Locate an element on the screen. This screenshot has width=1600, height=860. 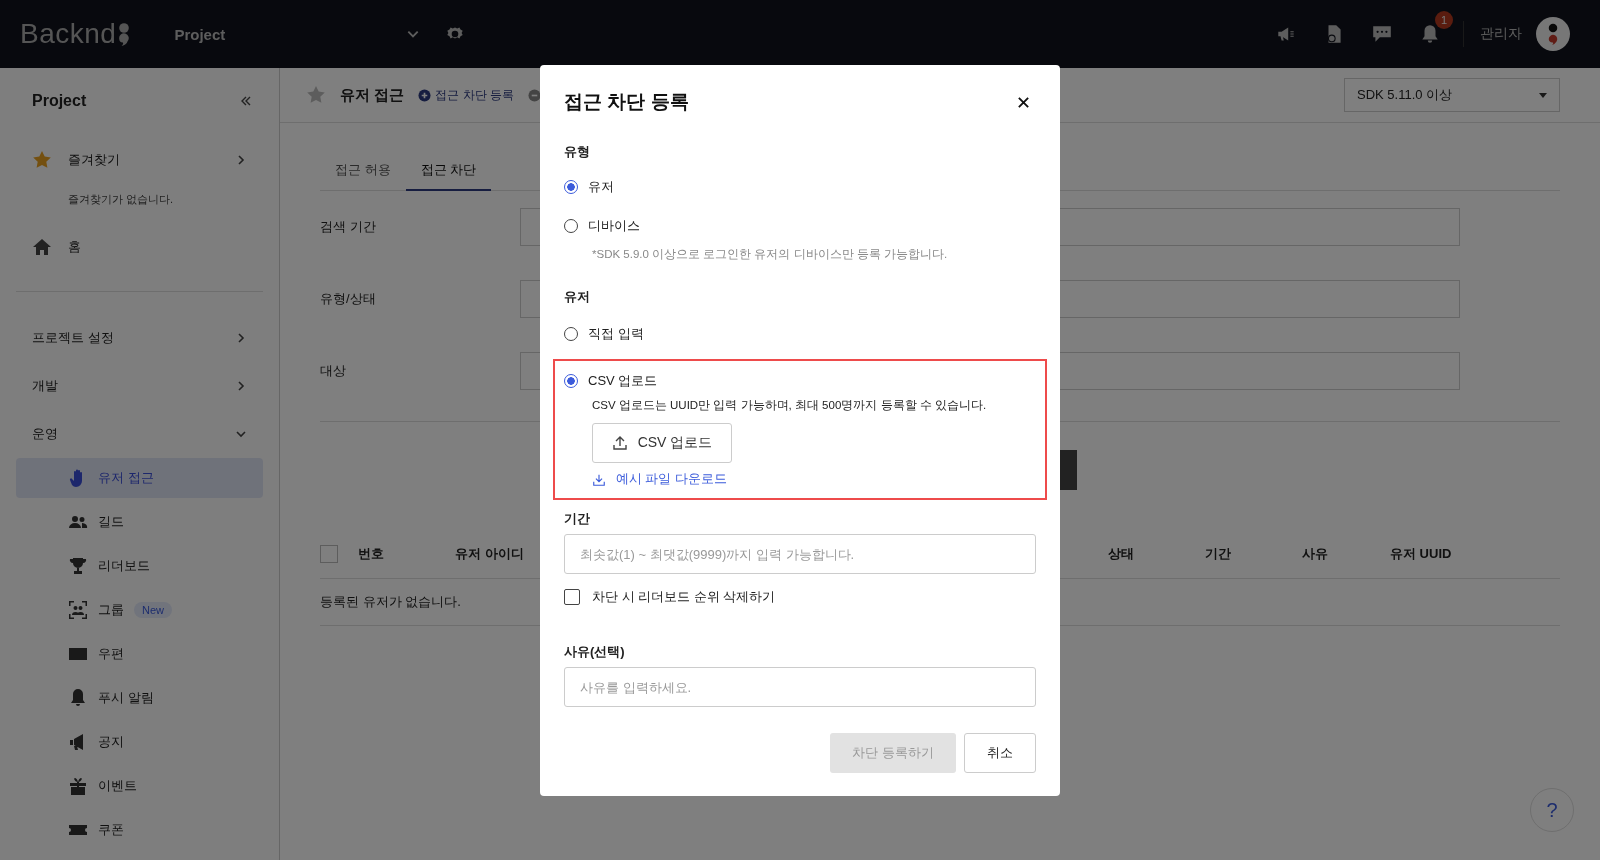
plus-circle-icon is located at coordinates (425, 95).